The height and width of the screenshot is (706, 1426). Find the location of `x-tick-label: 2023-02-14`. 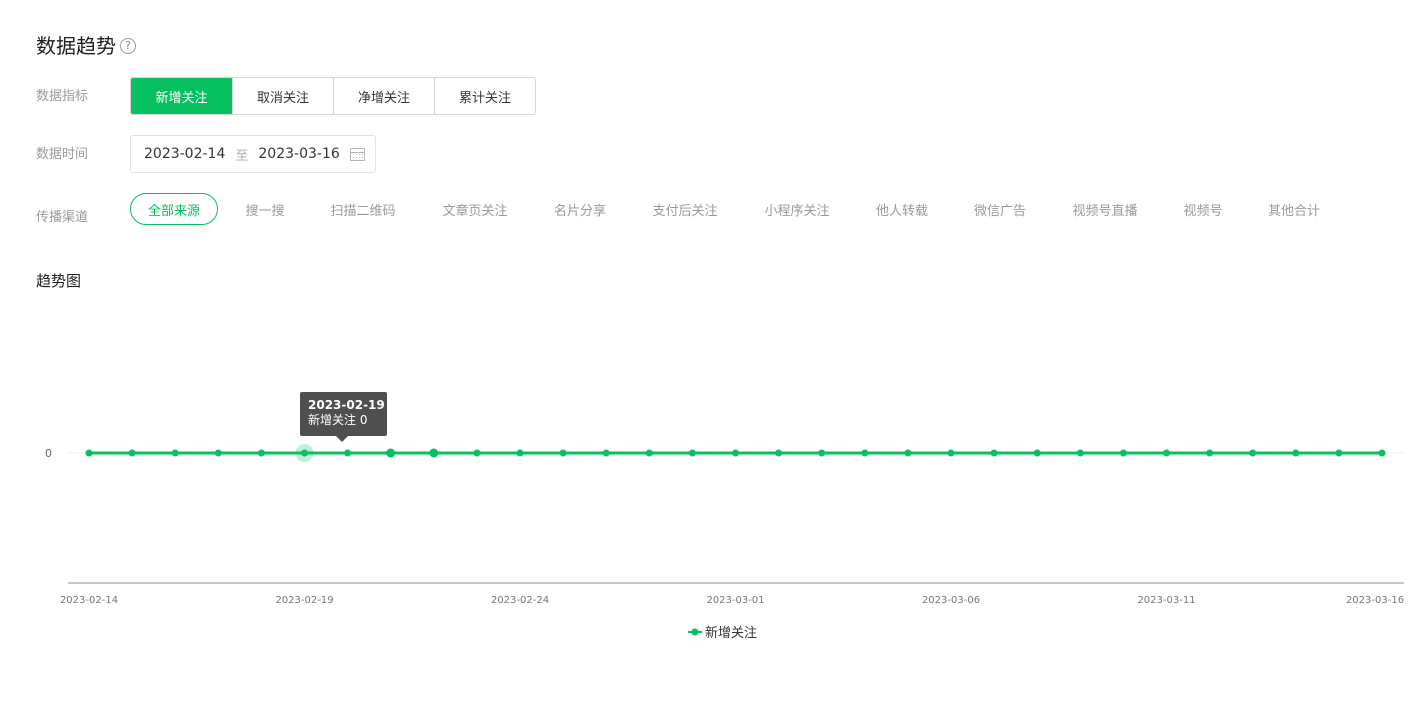

x-tick-label: 2023-02-14 is located at coordinates (89, 600).